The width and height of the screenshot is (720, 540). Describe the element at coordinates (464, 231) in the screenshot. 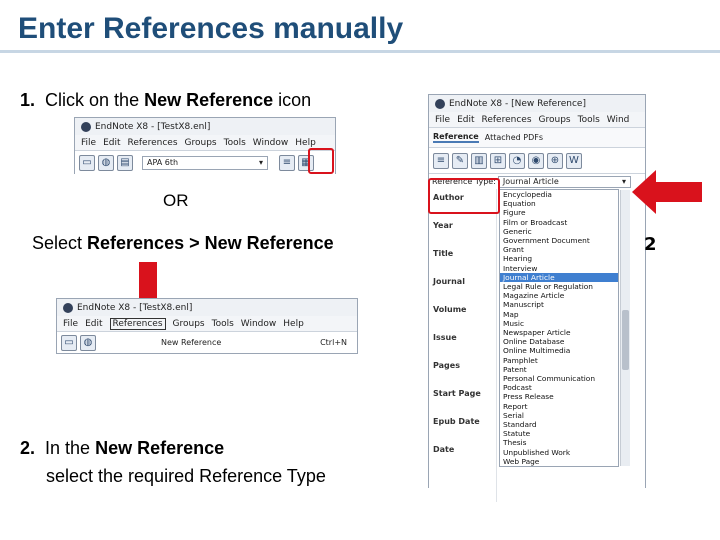

I see `field-year: Year` at that location.